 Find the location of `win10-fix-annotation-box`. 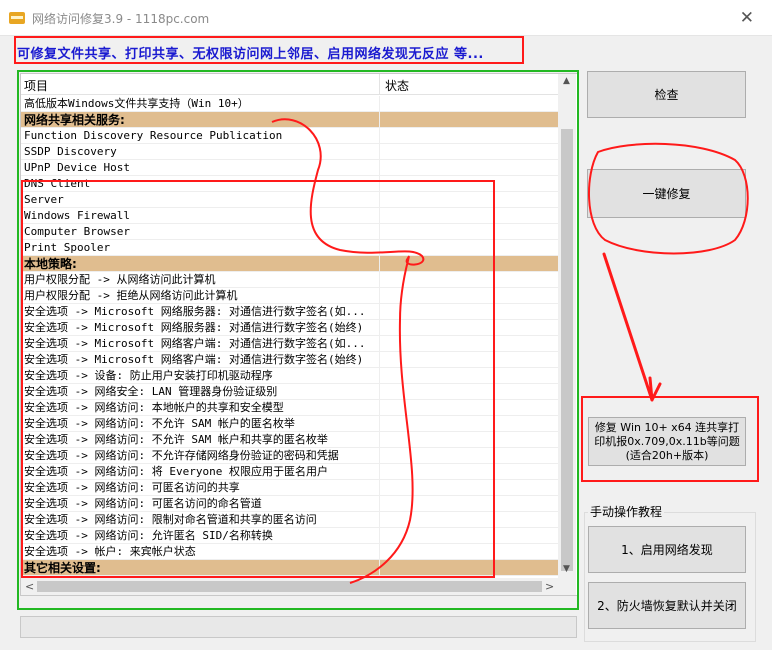

win10-fix-annotation-box is located at coordinates (670, 439).